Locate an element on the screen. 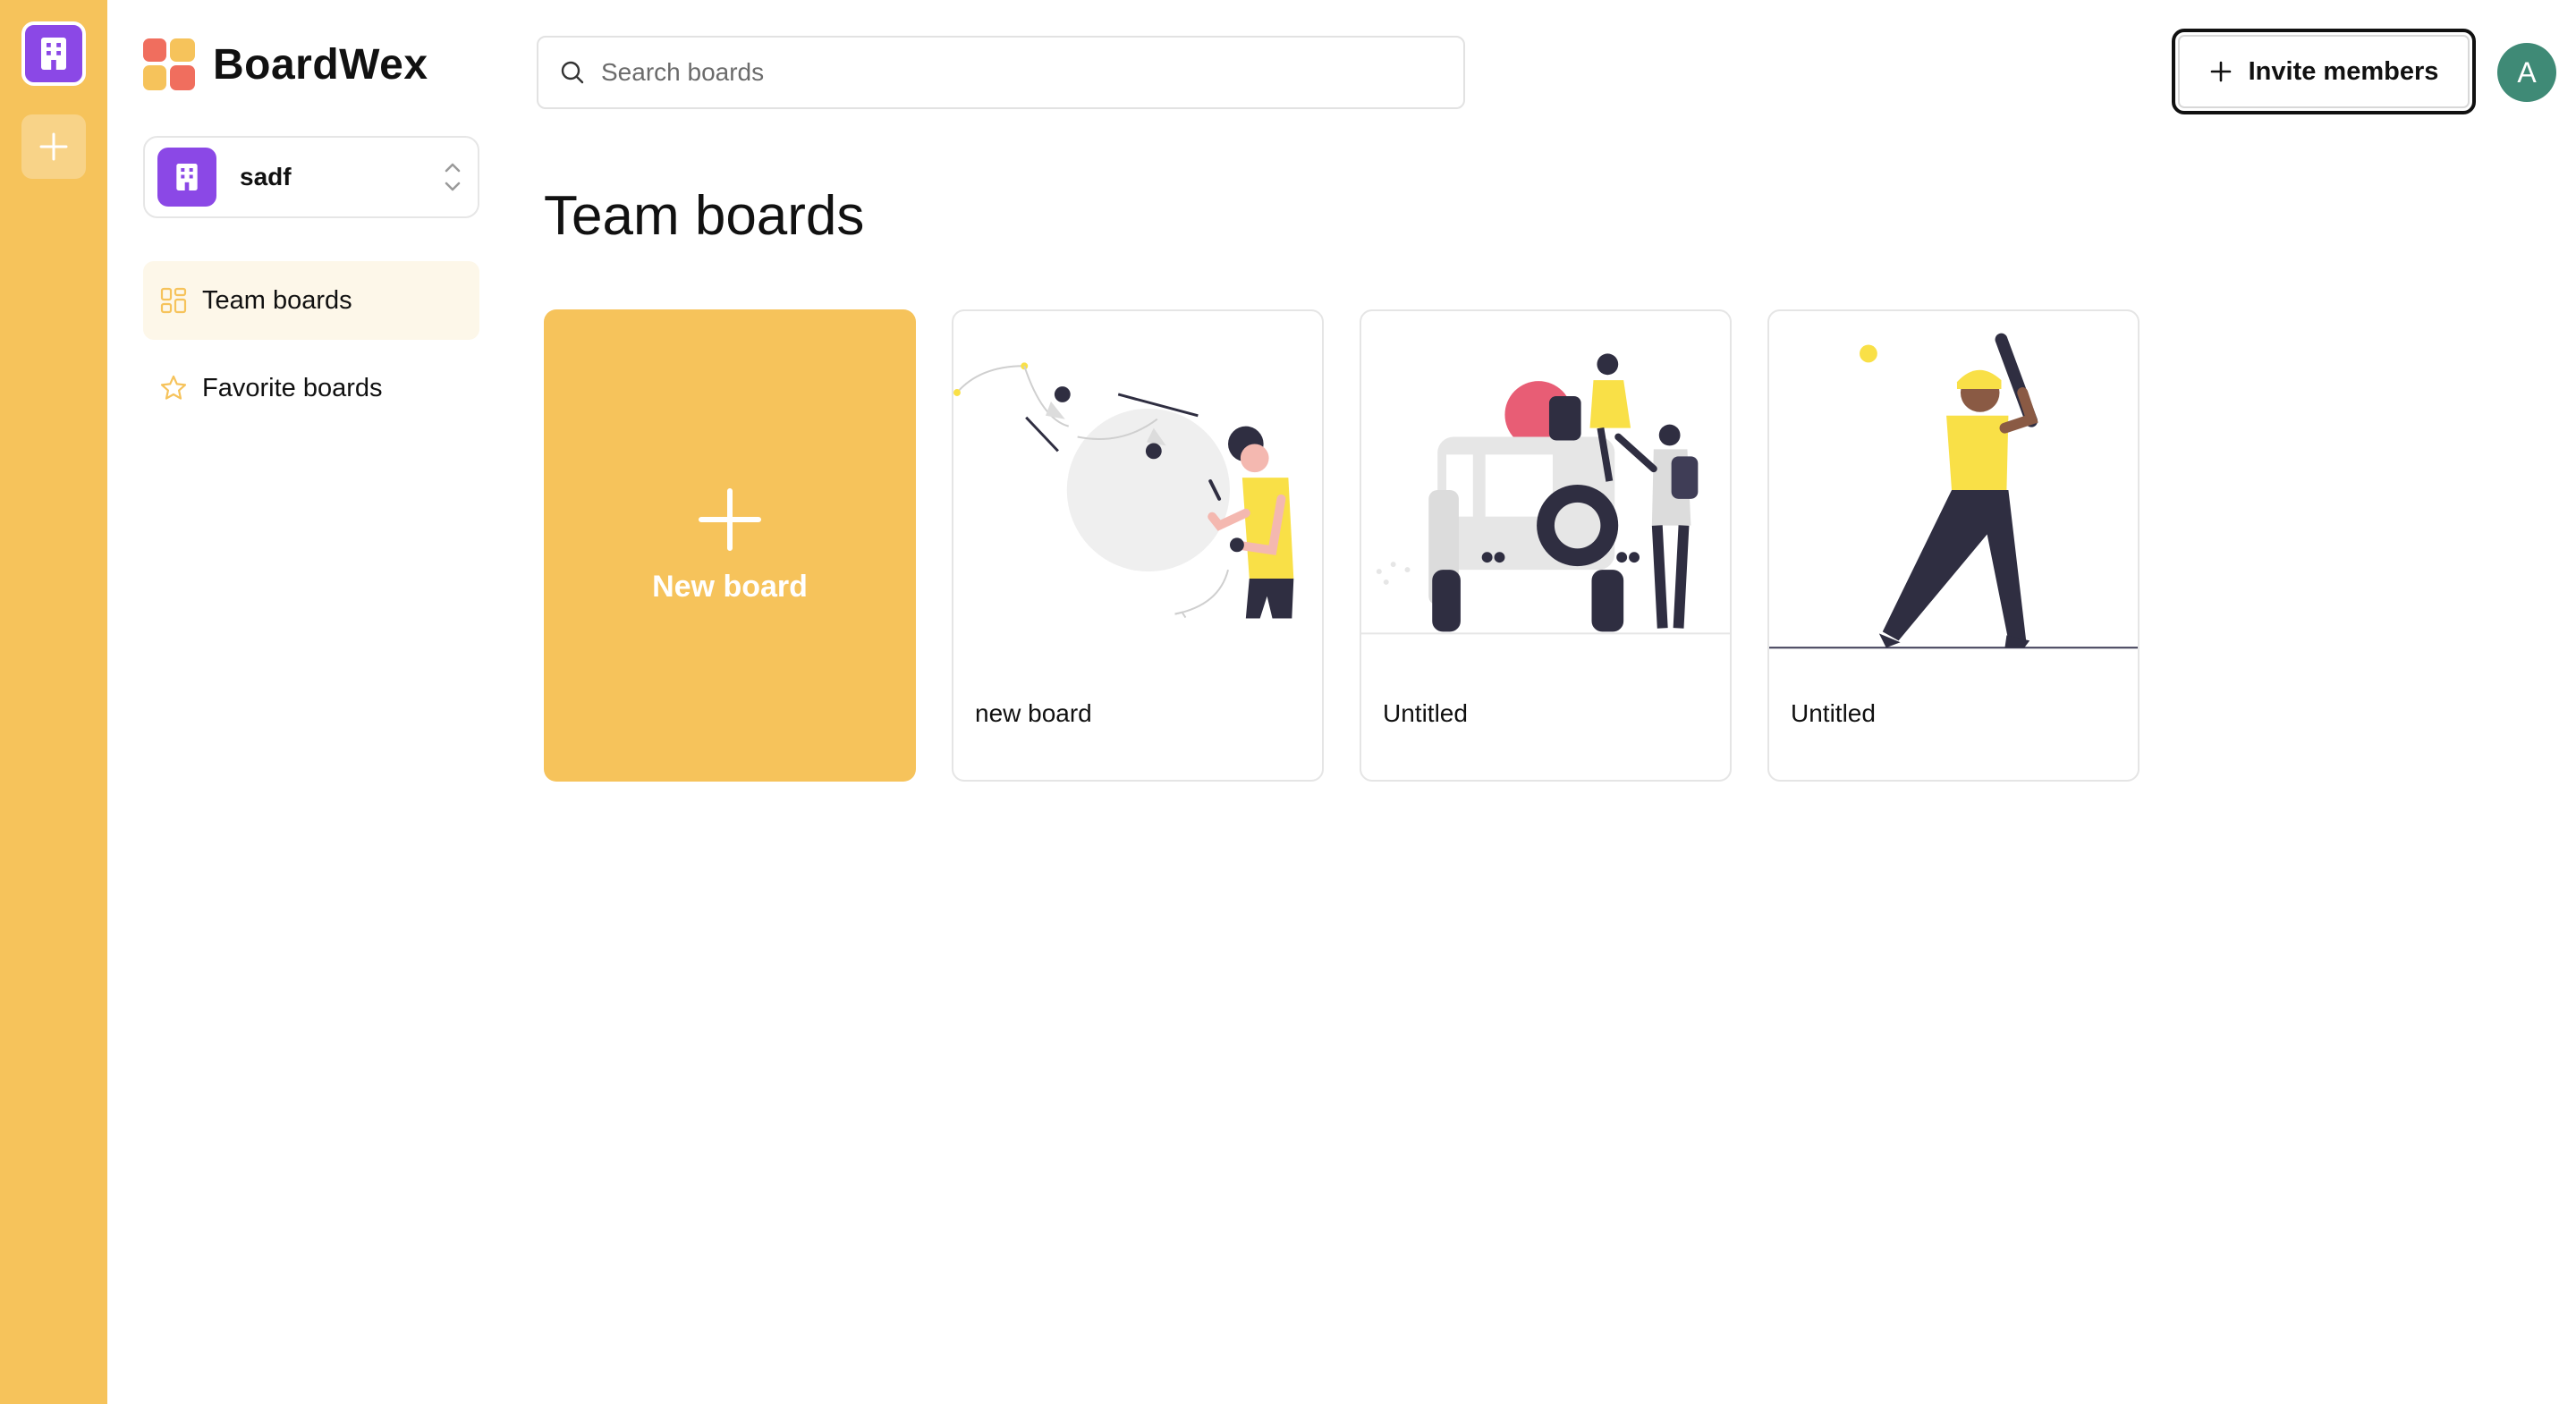  board-title: new board is located at coordinates (1033, 713).